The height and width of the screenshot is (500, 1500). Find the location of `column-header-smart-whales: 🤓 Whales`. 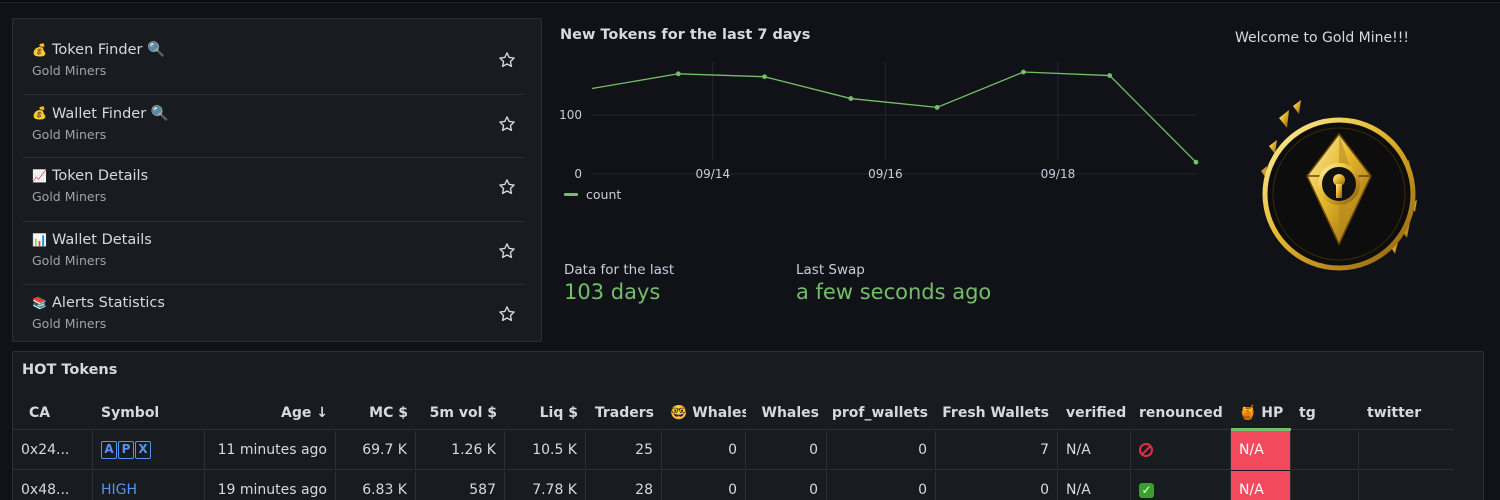

column-header-smart-whales: 🤓 Whales is located at coordinates (704, 413).